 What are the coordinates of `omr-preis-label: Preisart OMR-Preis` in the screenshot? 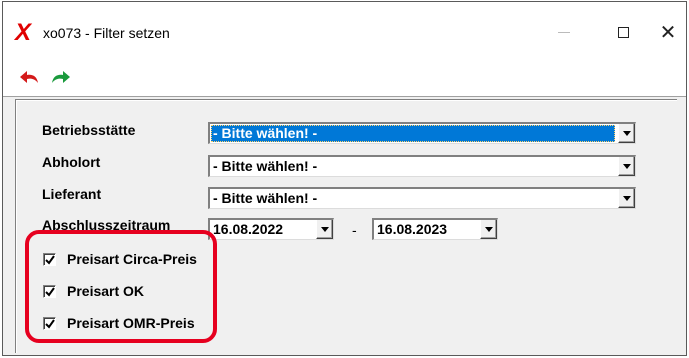 It's located at (131, 323).